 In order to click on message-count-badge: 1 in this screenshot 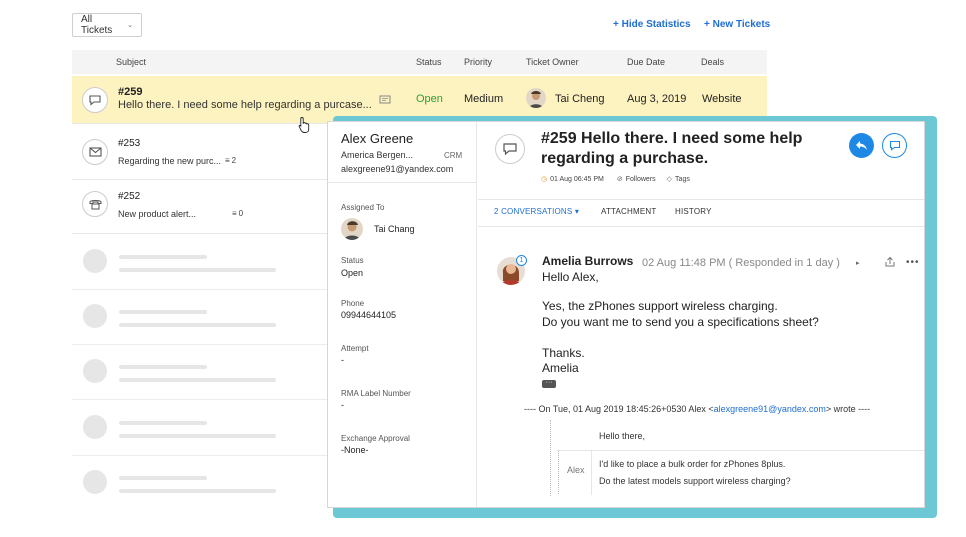, I will do `click(521, 260)`.